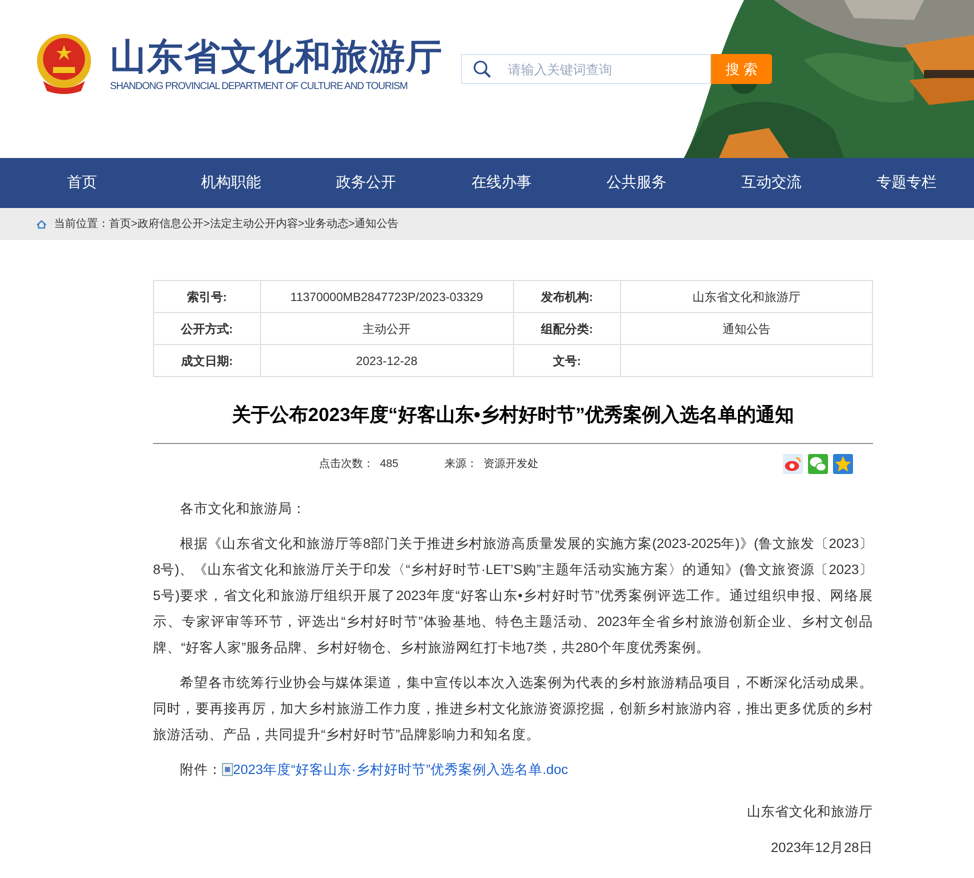 This screenshot has height=878, width=974. What do you see at coordinates (64, 64) in the screenshot?
I see `emblem-icon` at bounding box center [64, 64].